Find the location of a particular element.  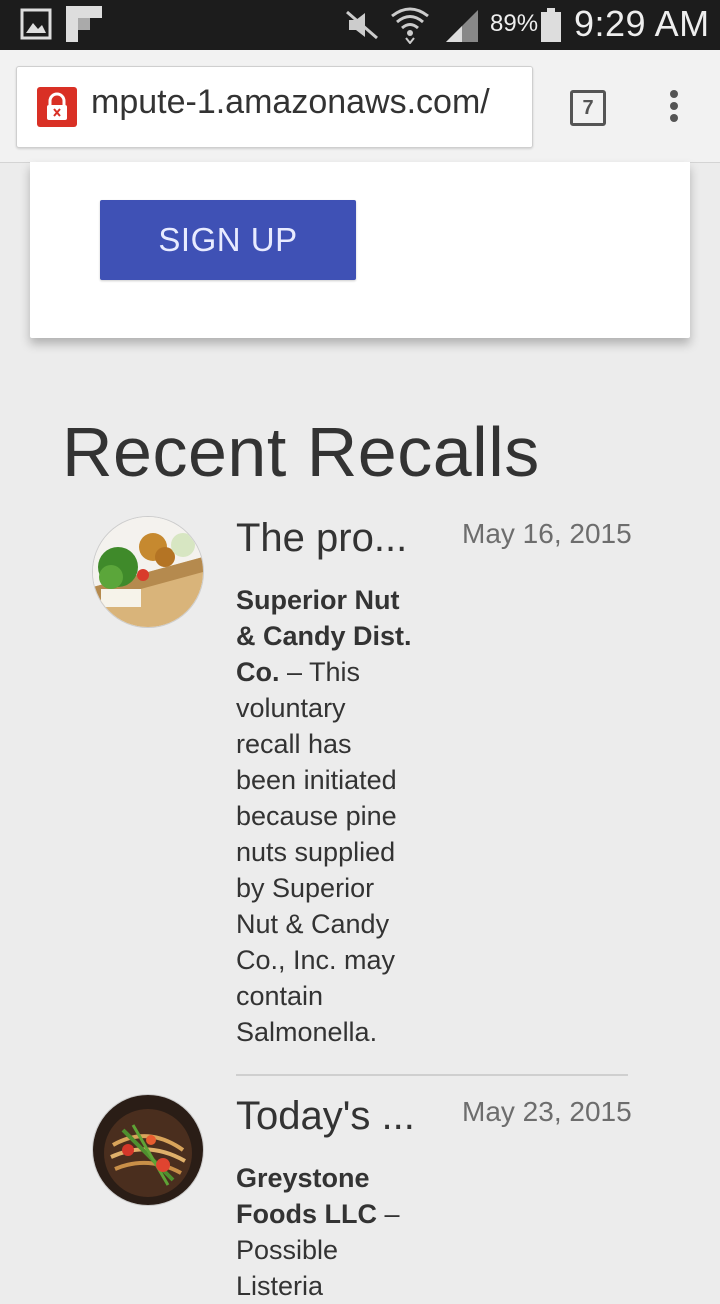

gallery-icon is located at coordinates (36, 24).